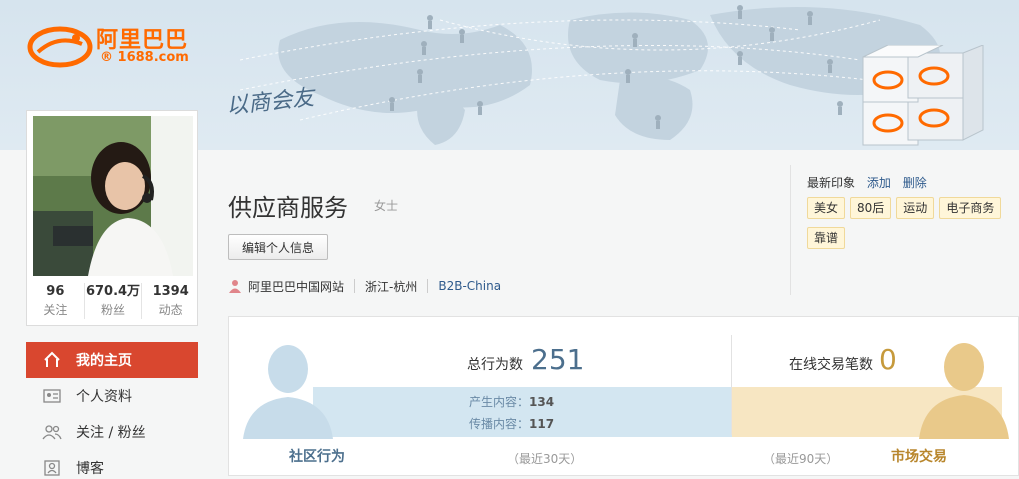  What do you see at coordinates (526, 359) in the screenshot?
I see `total-actions: 总行为数 251` at bounding box center [526, 359].